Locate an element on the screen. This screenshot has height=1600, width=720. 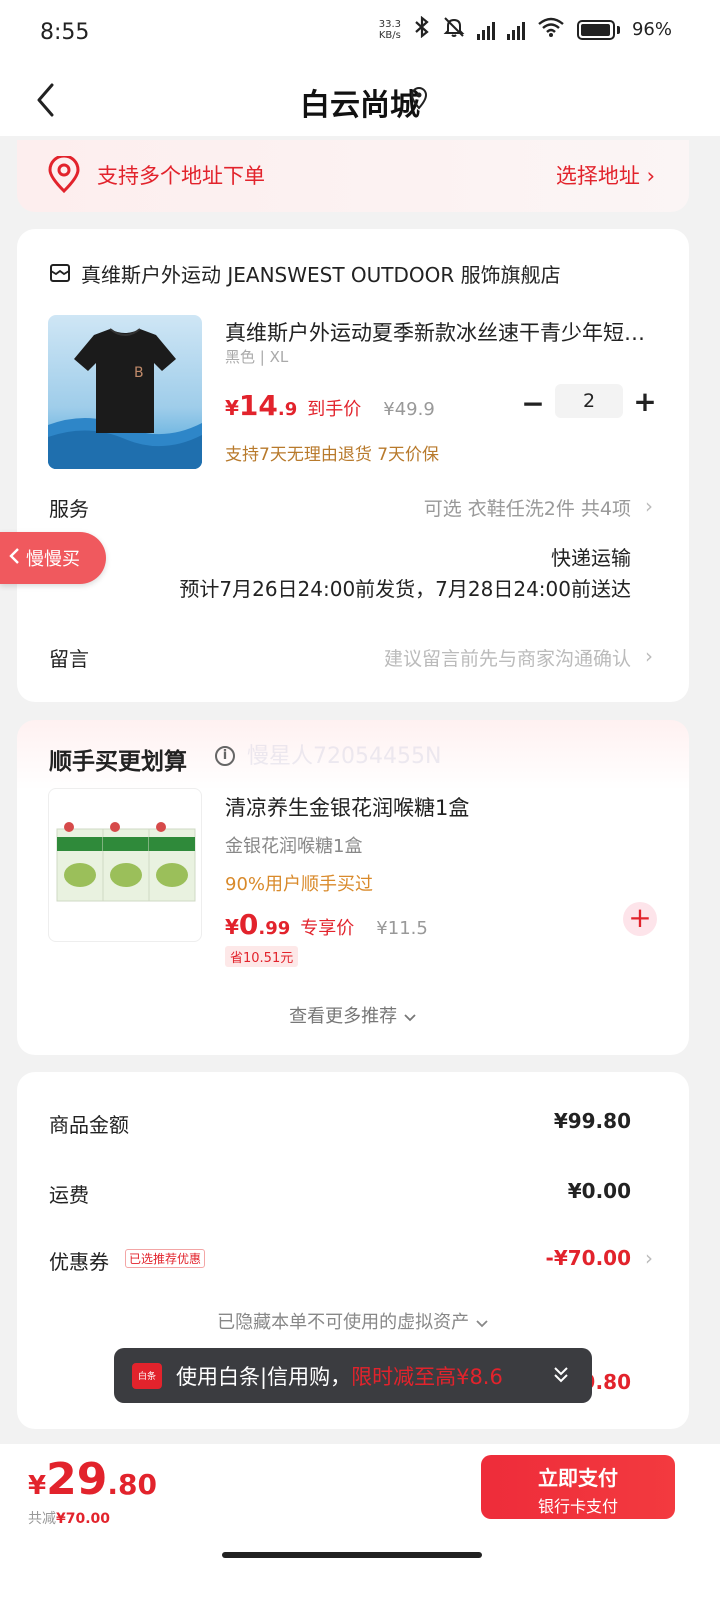
hidden-assets-toggle: 已隐藏本单不可使用的虚拟资产 is located at coordinates (353, 1321).